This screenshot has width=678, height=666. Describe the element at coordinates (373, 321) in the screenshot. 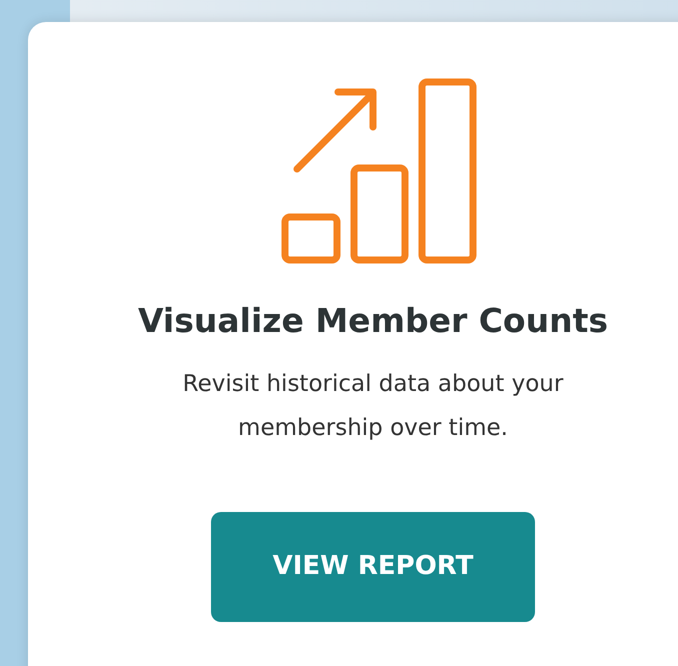

I see `card-title: Visualize Member Counts` at that location.